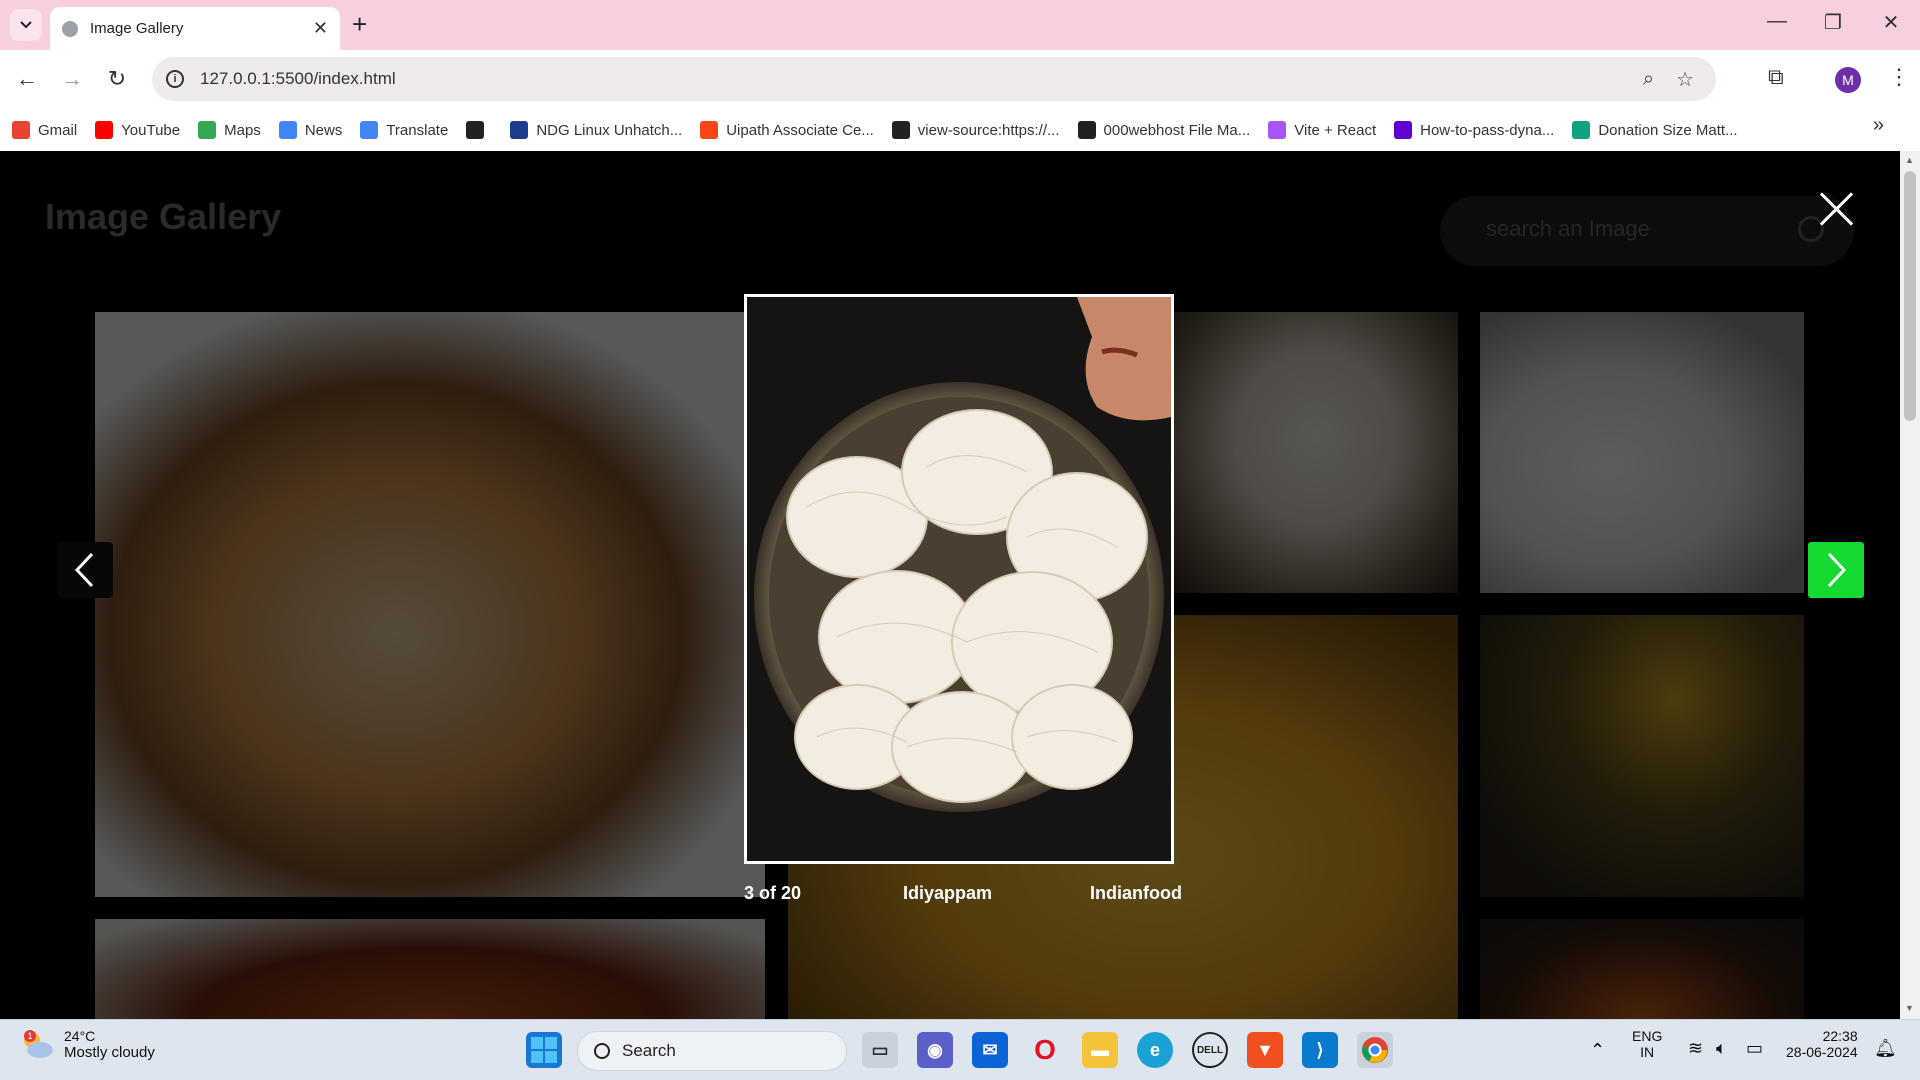  Describe the element at coordinates (712, 1051) in the screenshot. I see `taskbar-search: Search` at that location.